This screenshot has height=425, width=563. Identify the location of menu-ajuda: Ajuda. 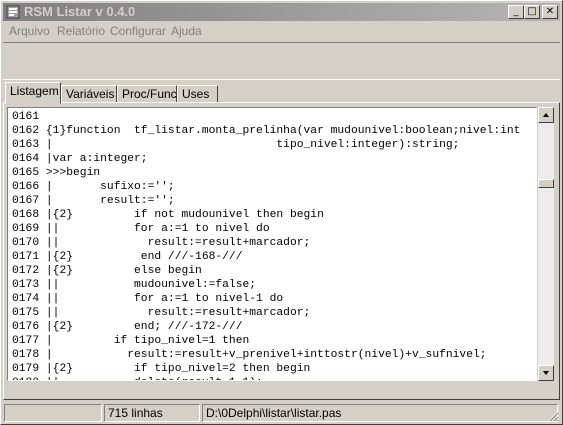
(186, 31).